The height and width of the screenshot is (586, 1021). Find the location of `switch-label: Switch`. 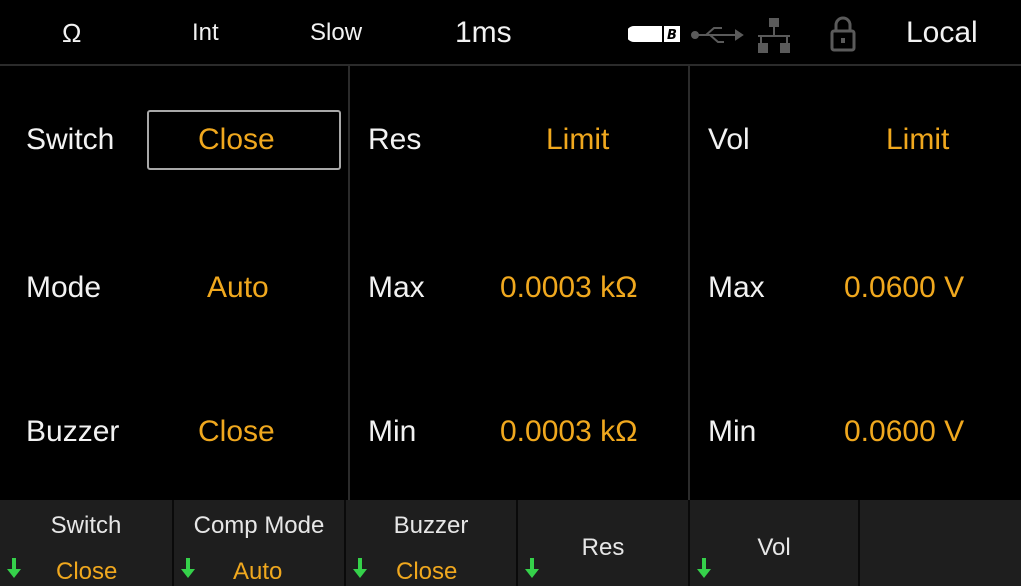

switch-label: Switch is located at coordinates (70, 139).